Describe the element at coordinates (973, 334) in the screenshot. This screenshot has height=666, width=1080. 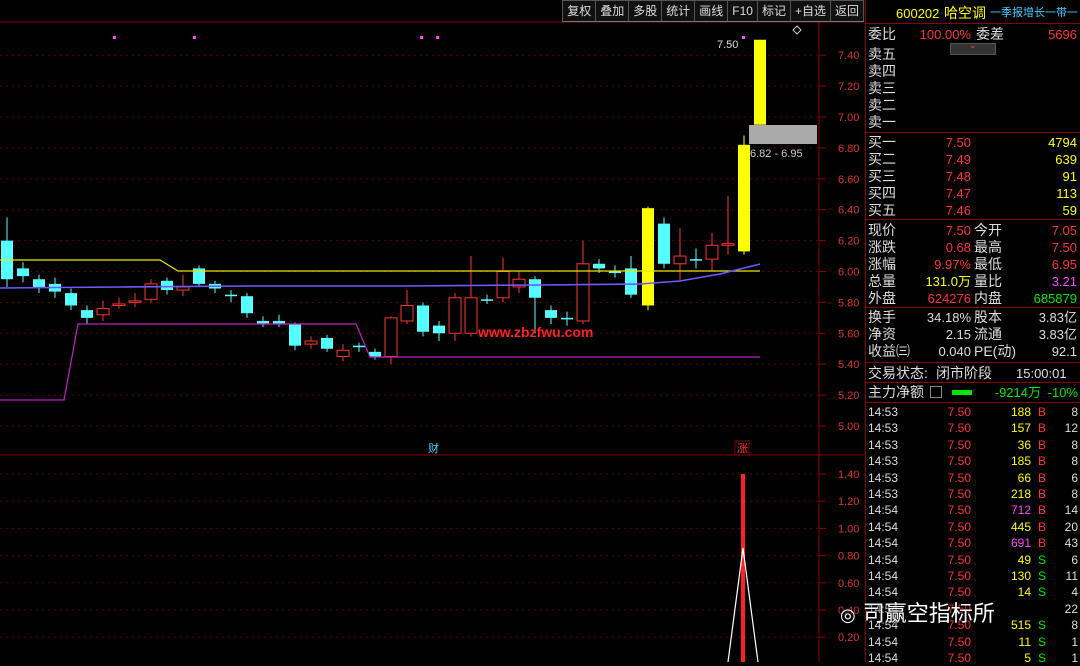
I see `fund-row: 净资 2.15 流通 3.83亿` at that location.